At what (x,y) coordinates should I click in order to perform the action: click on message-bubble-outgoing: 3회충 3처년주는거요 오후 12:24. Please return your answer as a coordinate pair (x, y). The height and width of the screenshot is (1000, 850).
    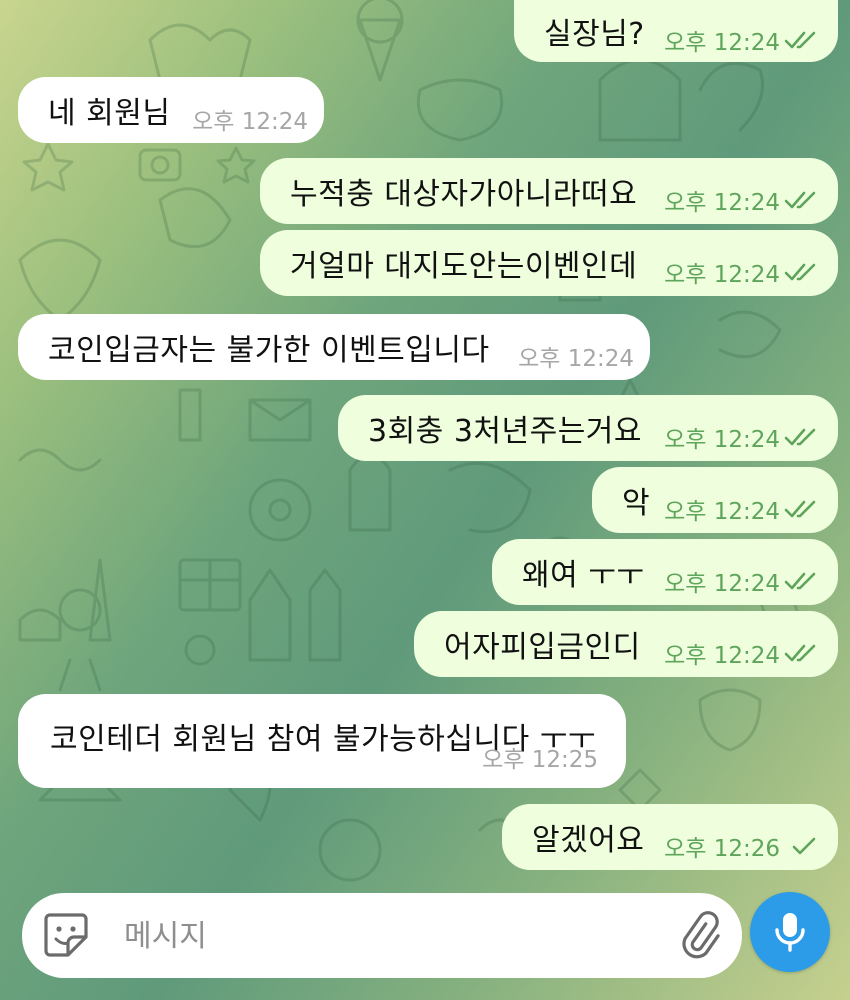
    Looking at the image, I should click on (588, 428).